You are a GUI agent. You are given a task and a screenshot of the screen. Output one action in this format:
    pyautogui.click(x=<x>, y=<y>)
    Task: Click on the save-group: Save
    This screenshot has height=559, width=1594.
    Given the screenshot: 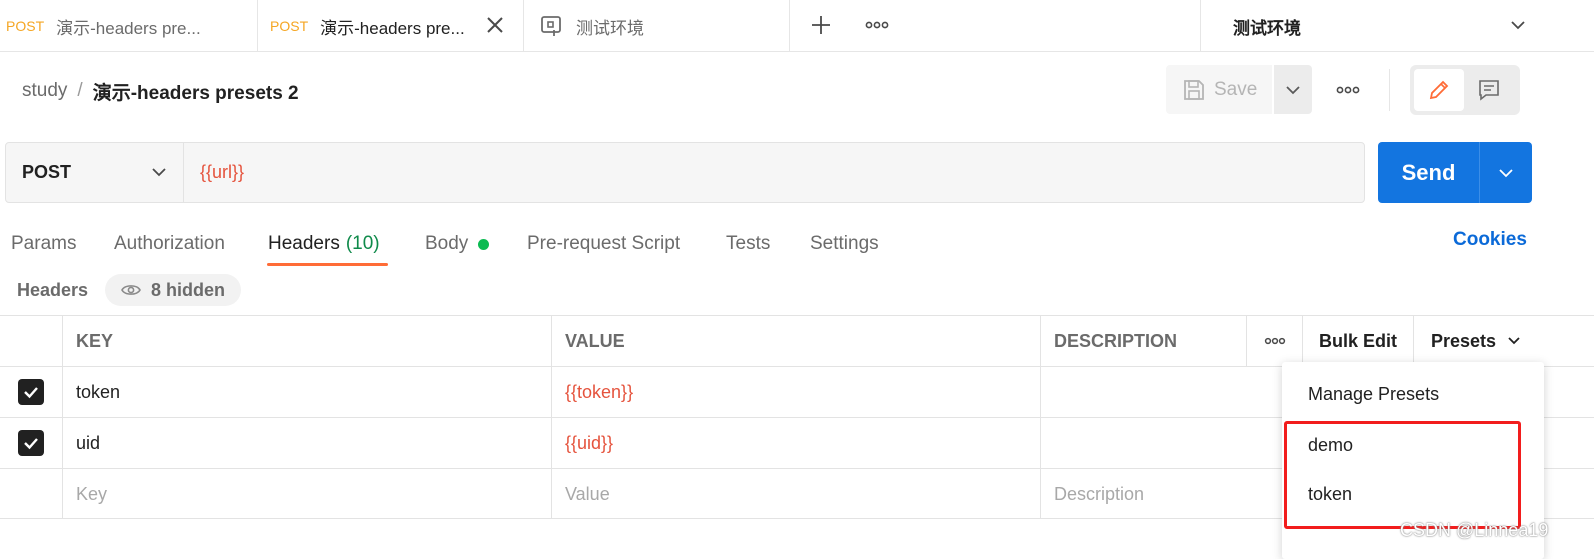 What is the action you would take?
    pyautogui.click(x=1239, y=89)
    